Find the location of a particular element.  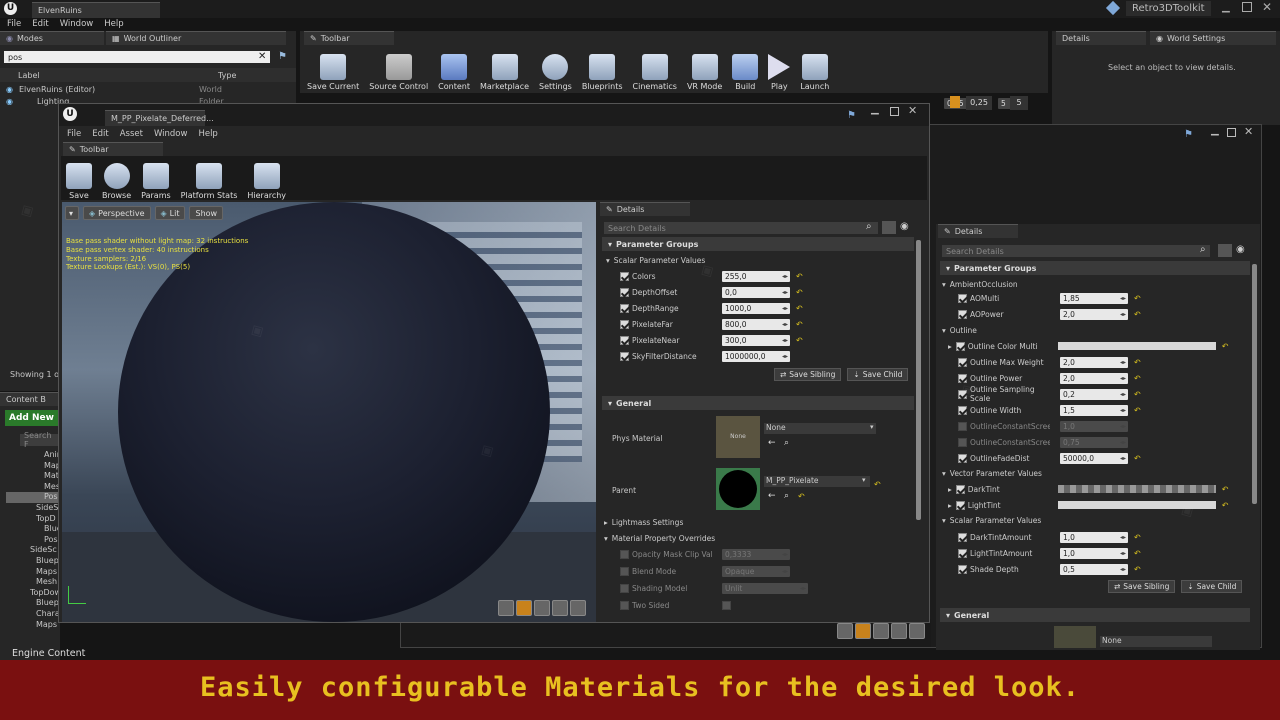

param-value: 800,0 is located at coordinates (756, 324).